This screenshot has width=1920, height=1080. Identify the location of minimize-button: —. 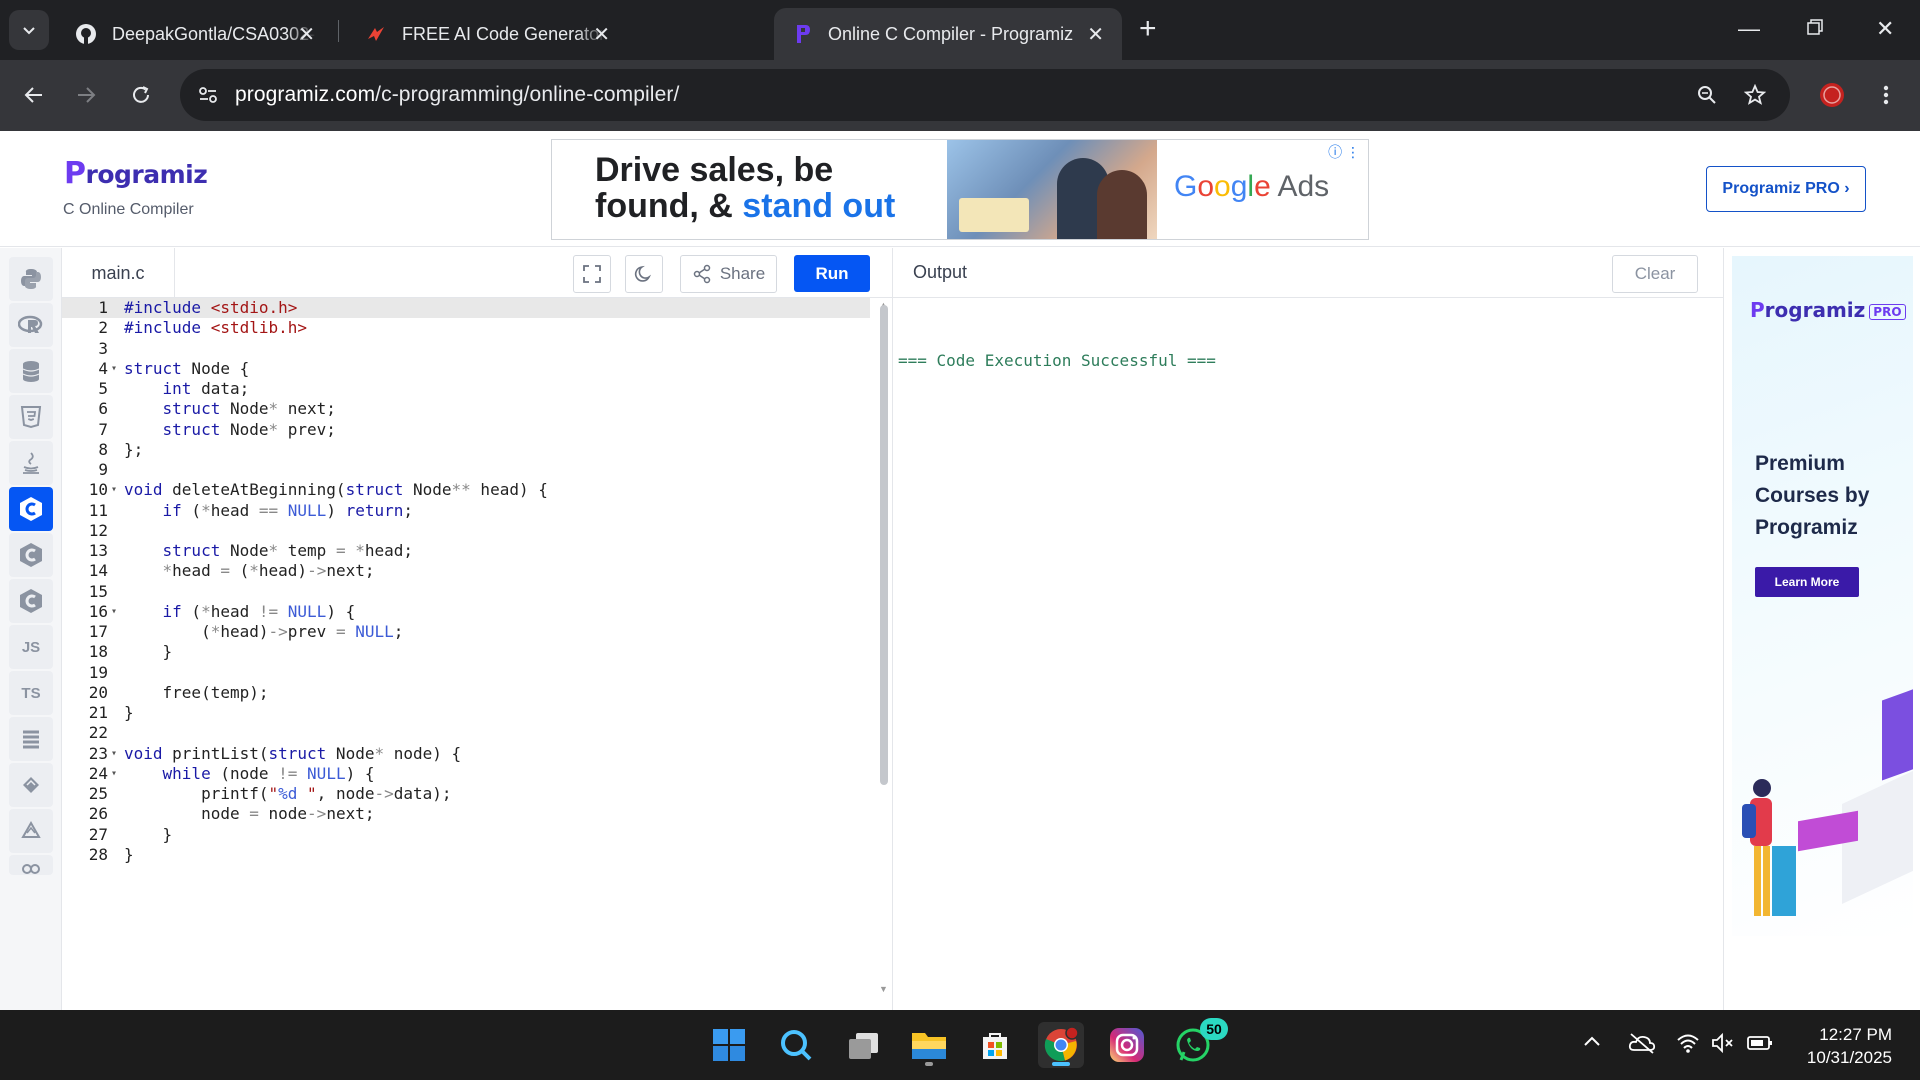
(1749, 29).